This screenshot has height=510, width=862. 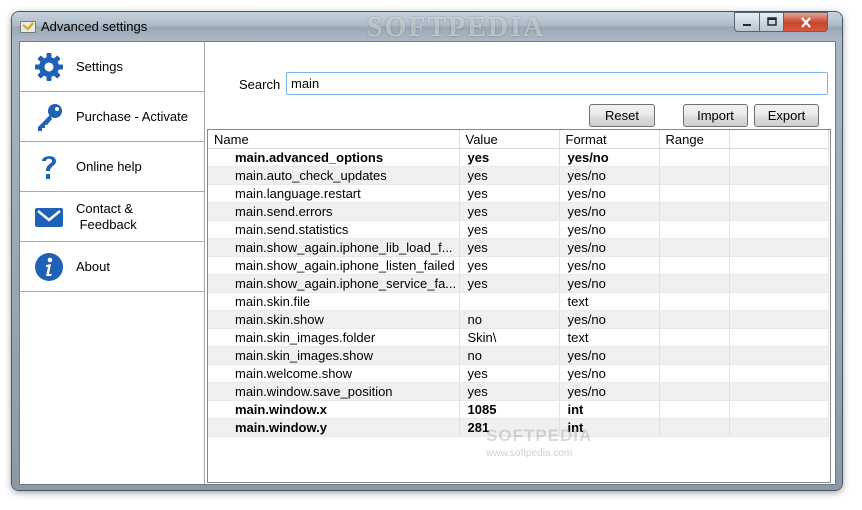 What do you see at coordinates (112, 217) in the screenshot?
I see `sidebar-item-contact: Contact & Feedback` at bounding box center [112, 217].